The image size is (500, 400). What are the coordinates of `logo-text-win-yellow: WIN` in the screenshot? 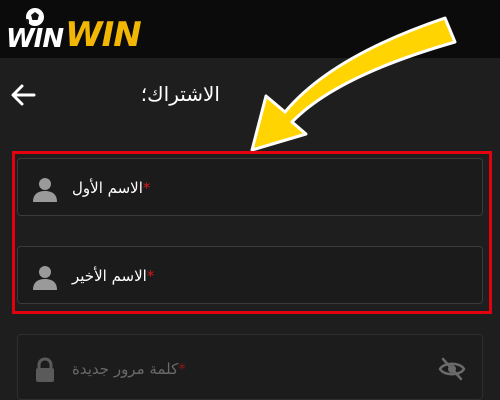 It's located at (103, 35).